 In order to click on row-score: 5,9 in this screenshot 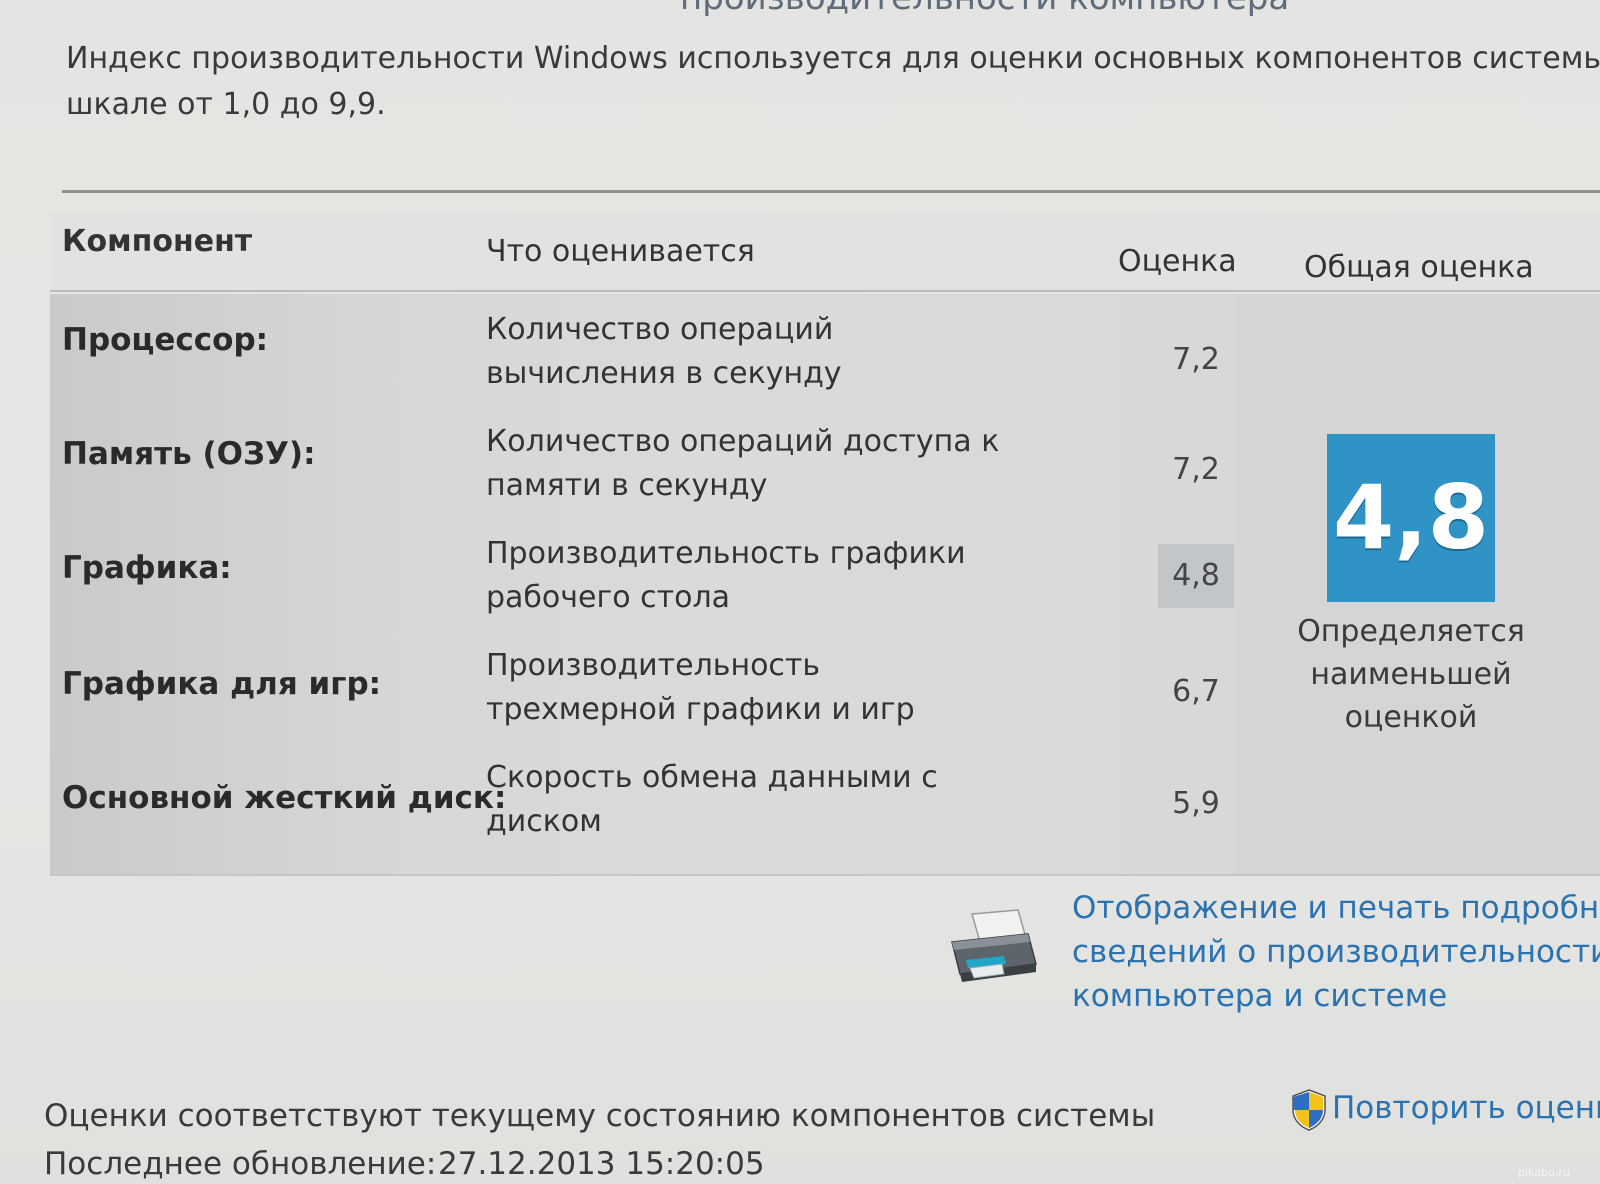, I will do `click(1196, 803)`.